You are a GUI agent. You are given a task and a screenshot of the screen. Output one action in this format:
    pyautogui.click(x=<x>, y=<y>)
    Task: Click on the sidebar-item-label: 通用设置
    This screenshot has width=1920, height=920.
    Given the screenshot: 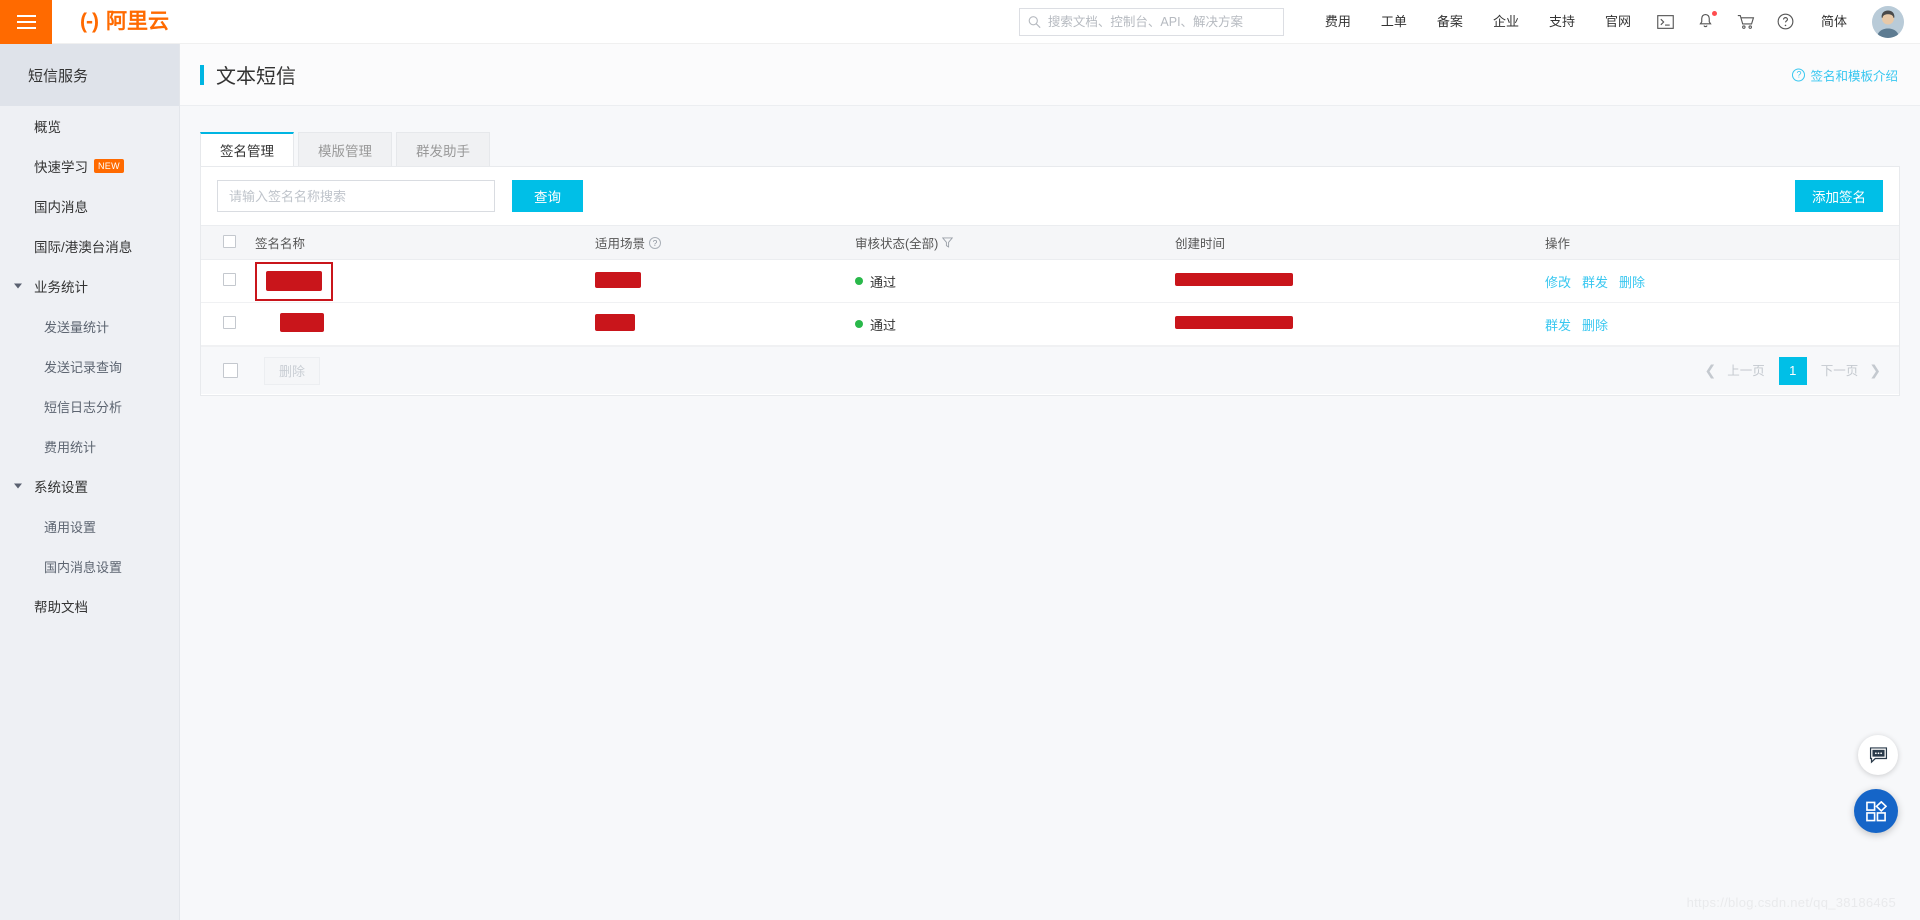 What is the action you would take?
    pyautogui.click(x=70, y=527)
    